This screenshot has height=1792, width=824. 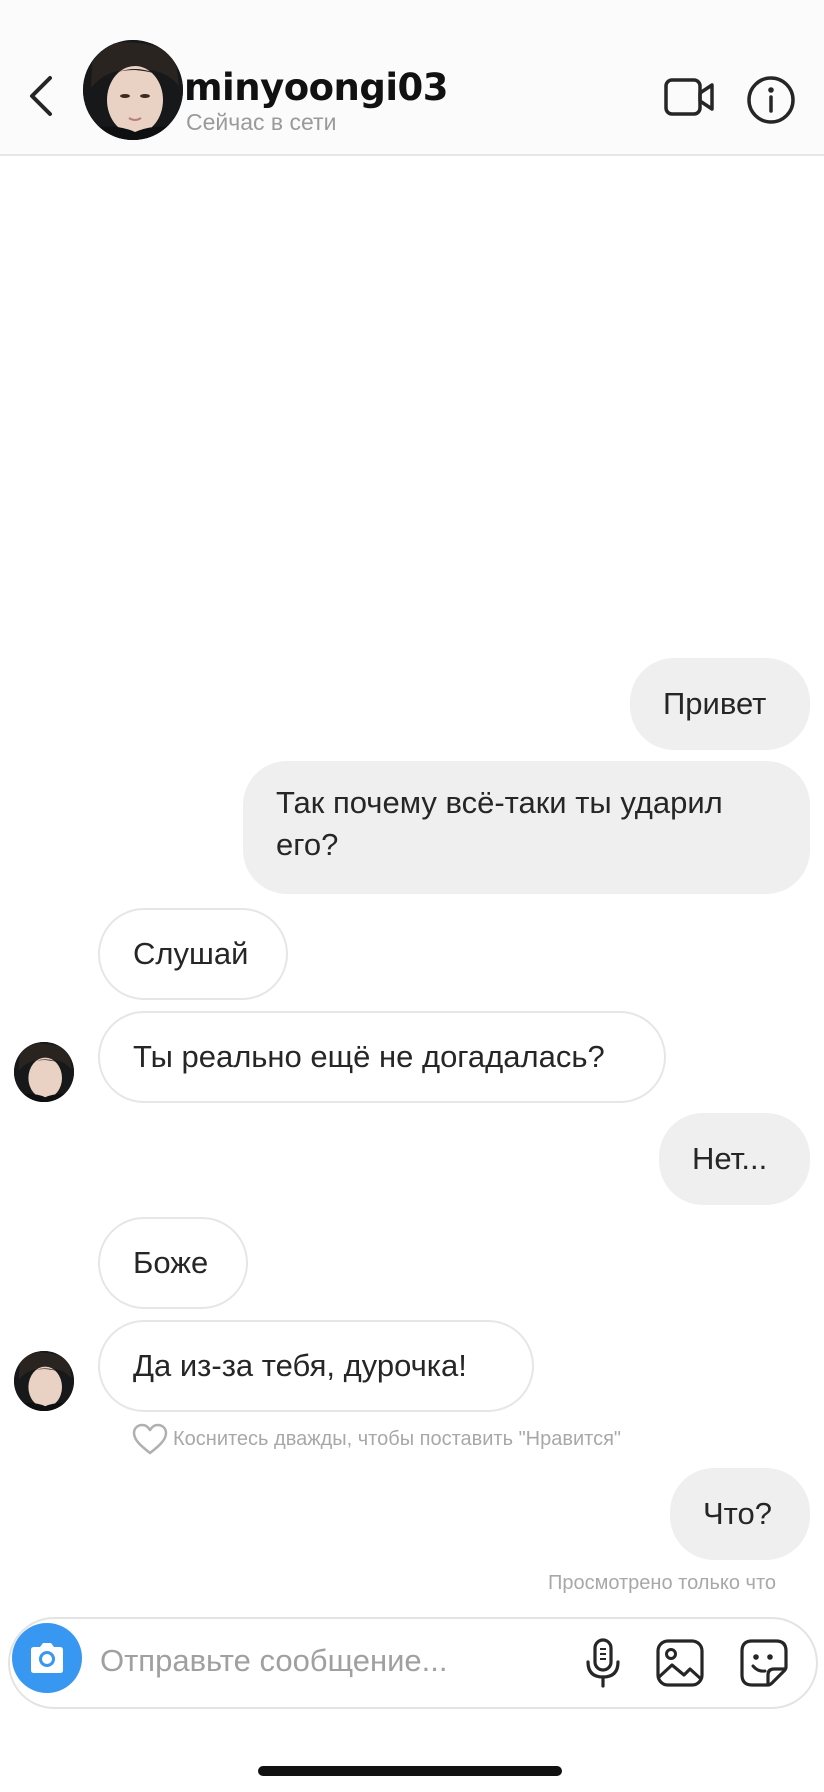 I want to click on message-bubble-incoming: Боже, so click(x=173, y=1263).